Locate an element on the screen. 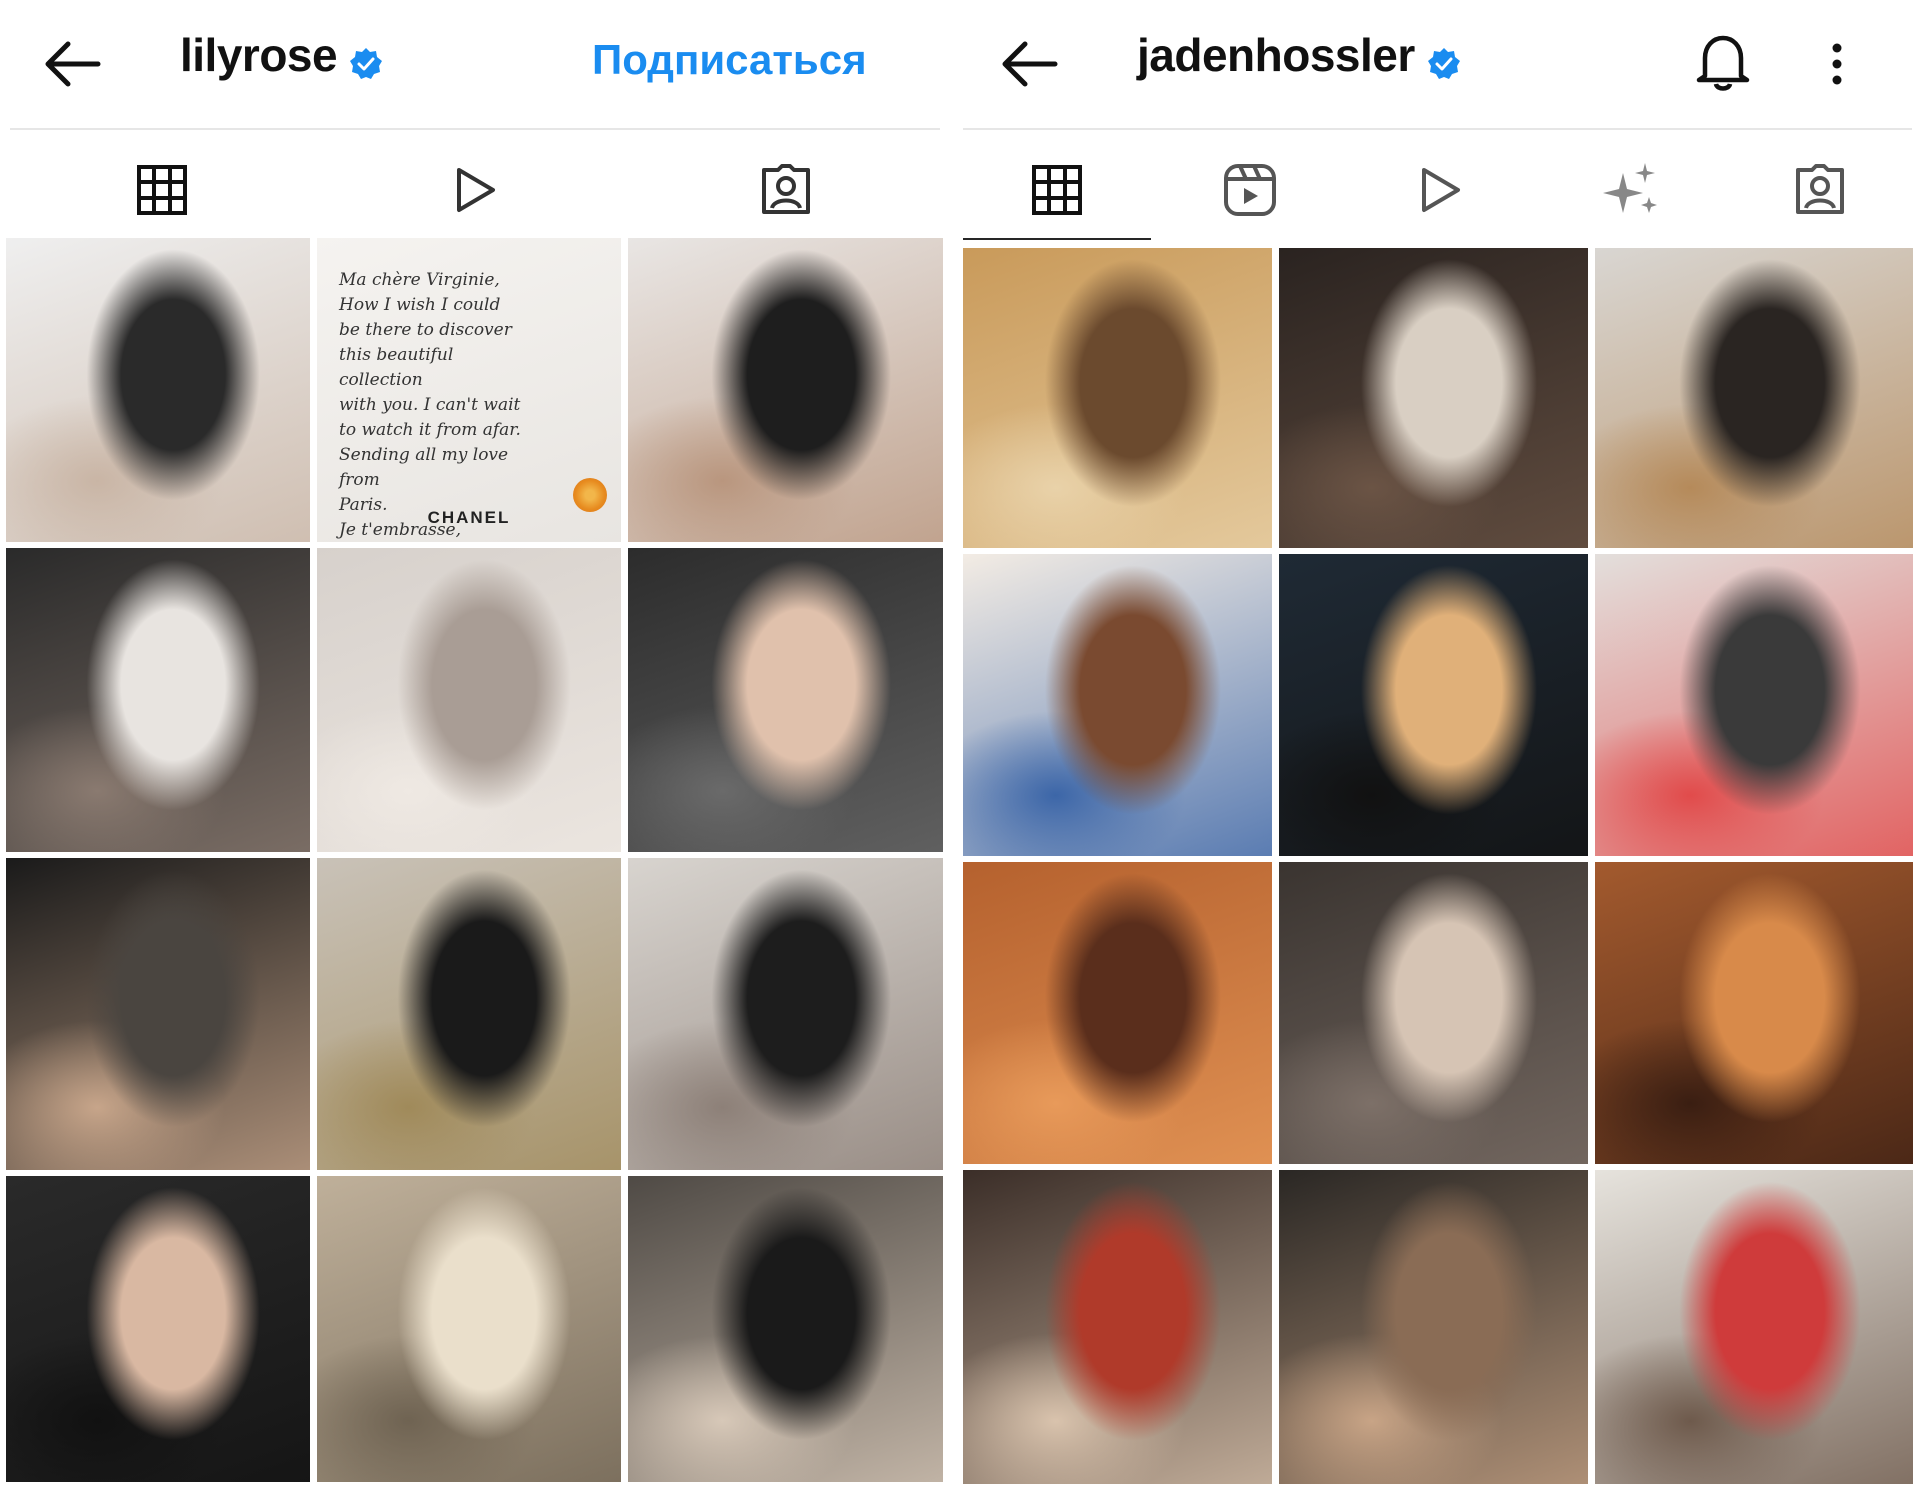  sparkles-icon is located at coordinates (1630, 188).